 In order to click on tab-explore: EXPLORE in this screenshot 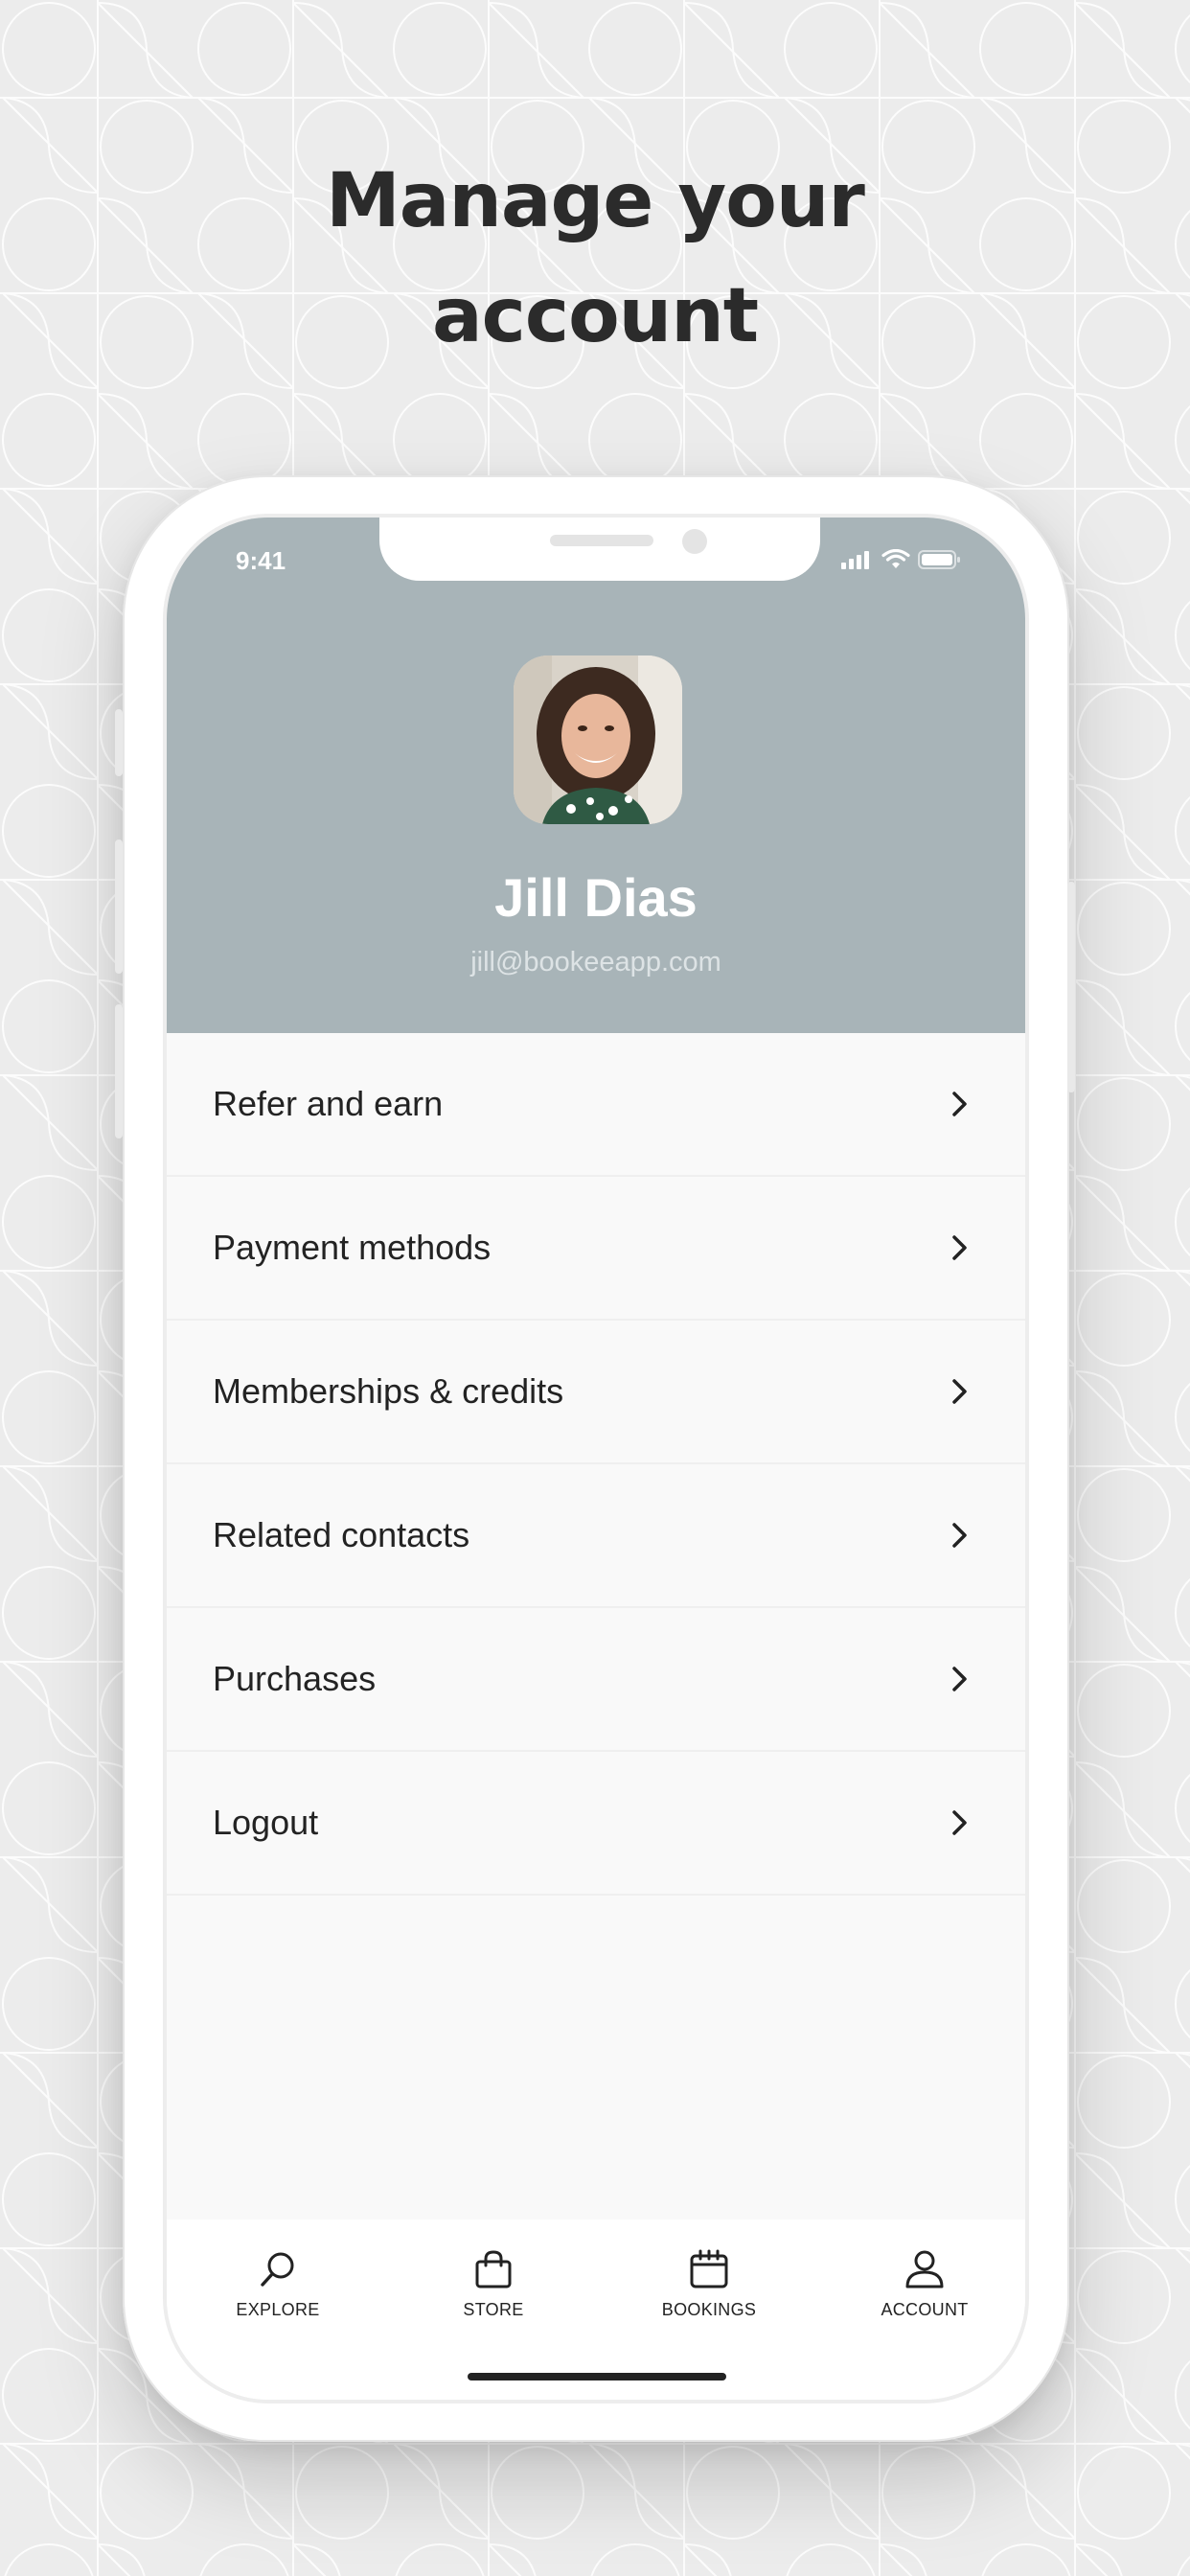, I will do `click(278, 2291)`.